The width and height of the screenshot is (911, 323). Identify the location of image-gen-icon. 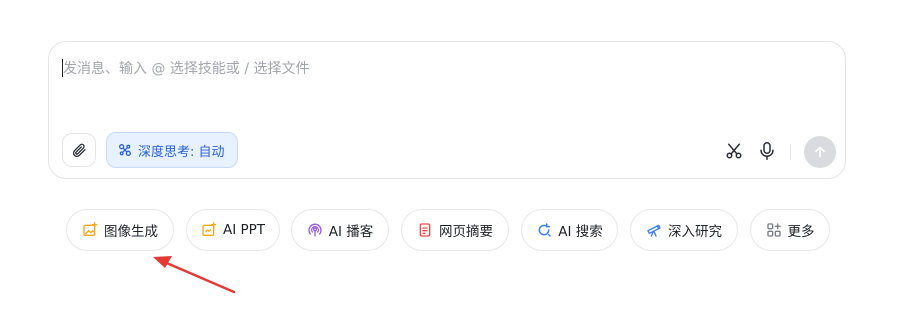
(90, 229).